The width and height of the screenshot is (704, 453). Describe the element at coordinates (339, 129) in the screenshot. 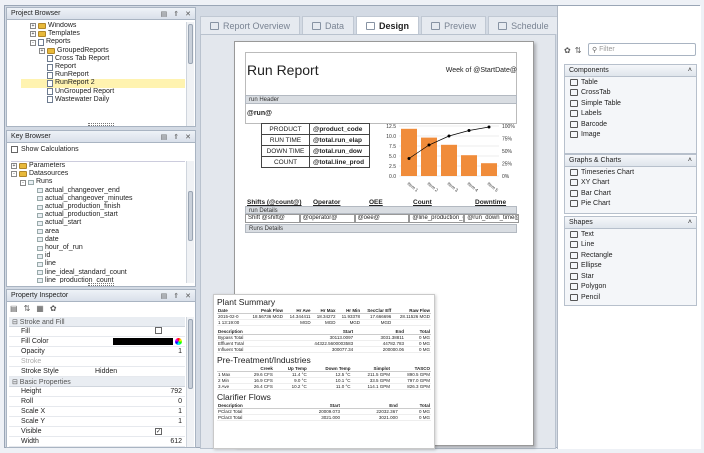

I see `kv-value: @product_code` at that location.